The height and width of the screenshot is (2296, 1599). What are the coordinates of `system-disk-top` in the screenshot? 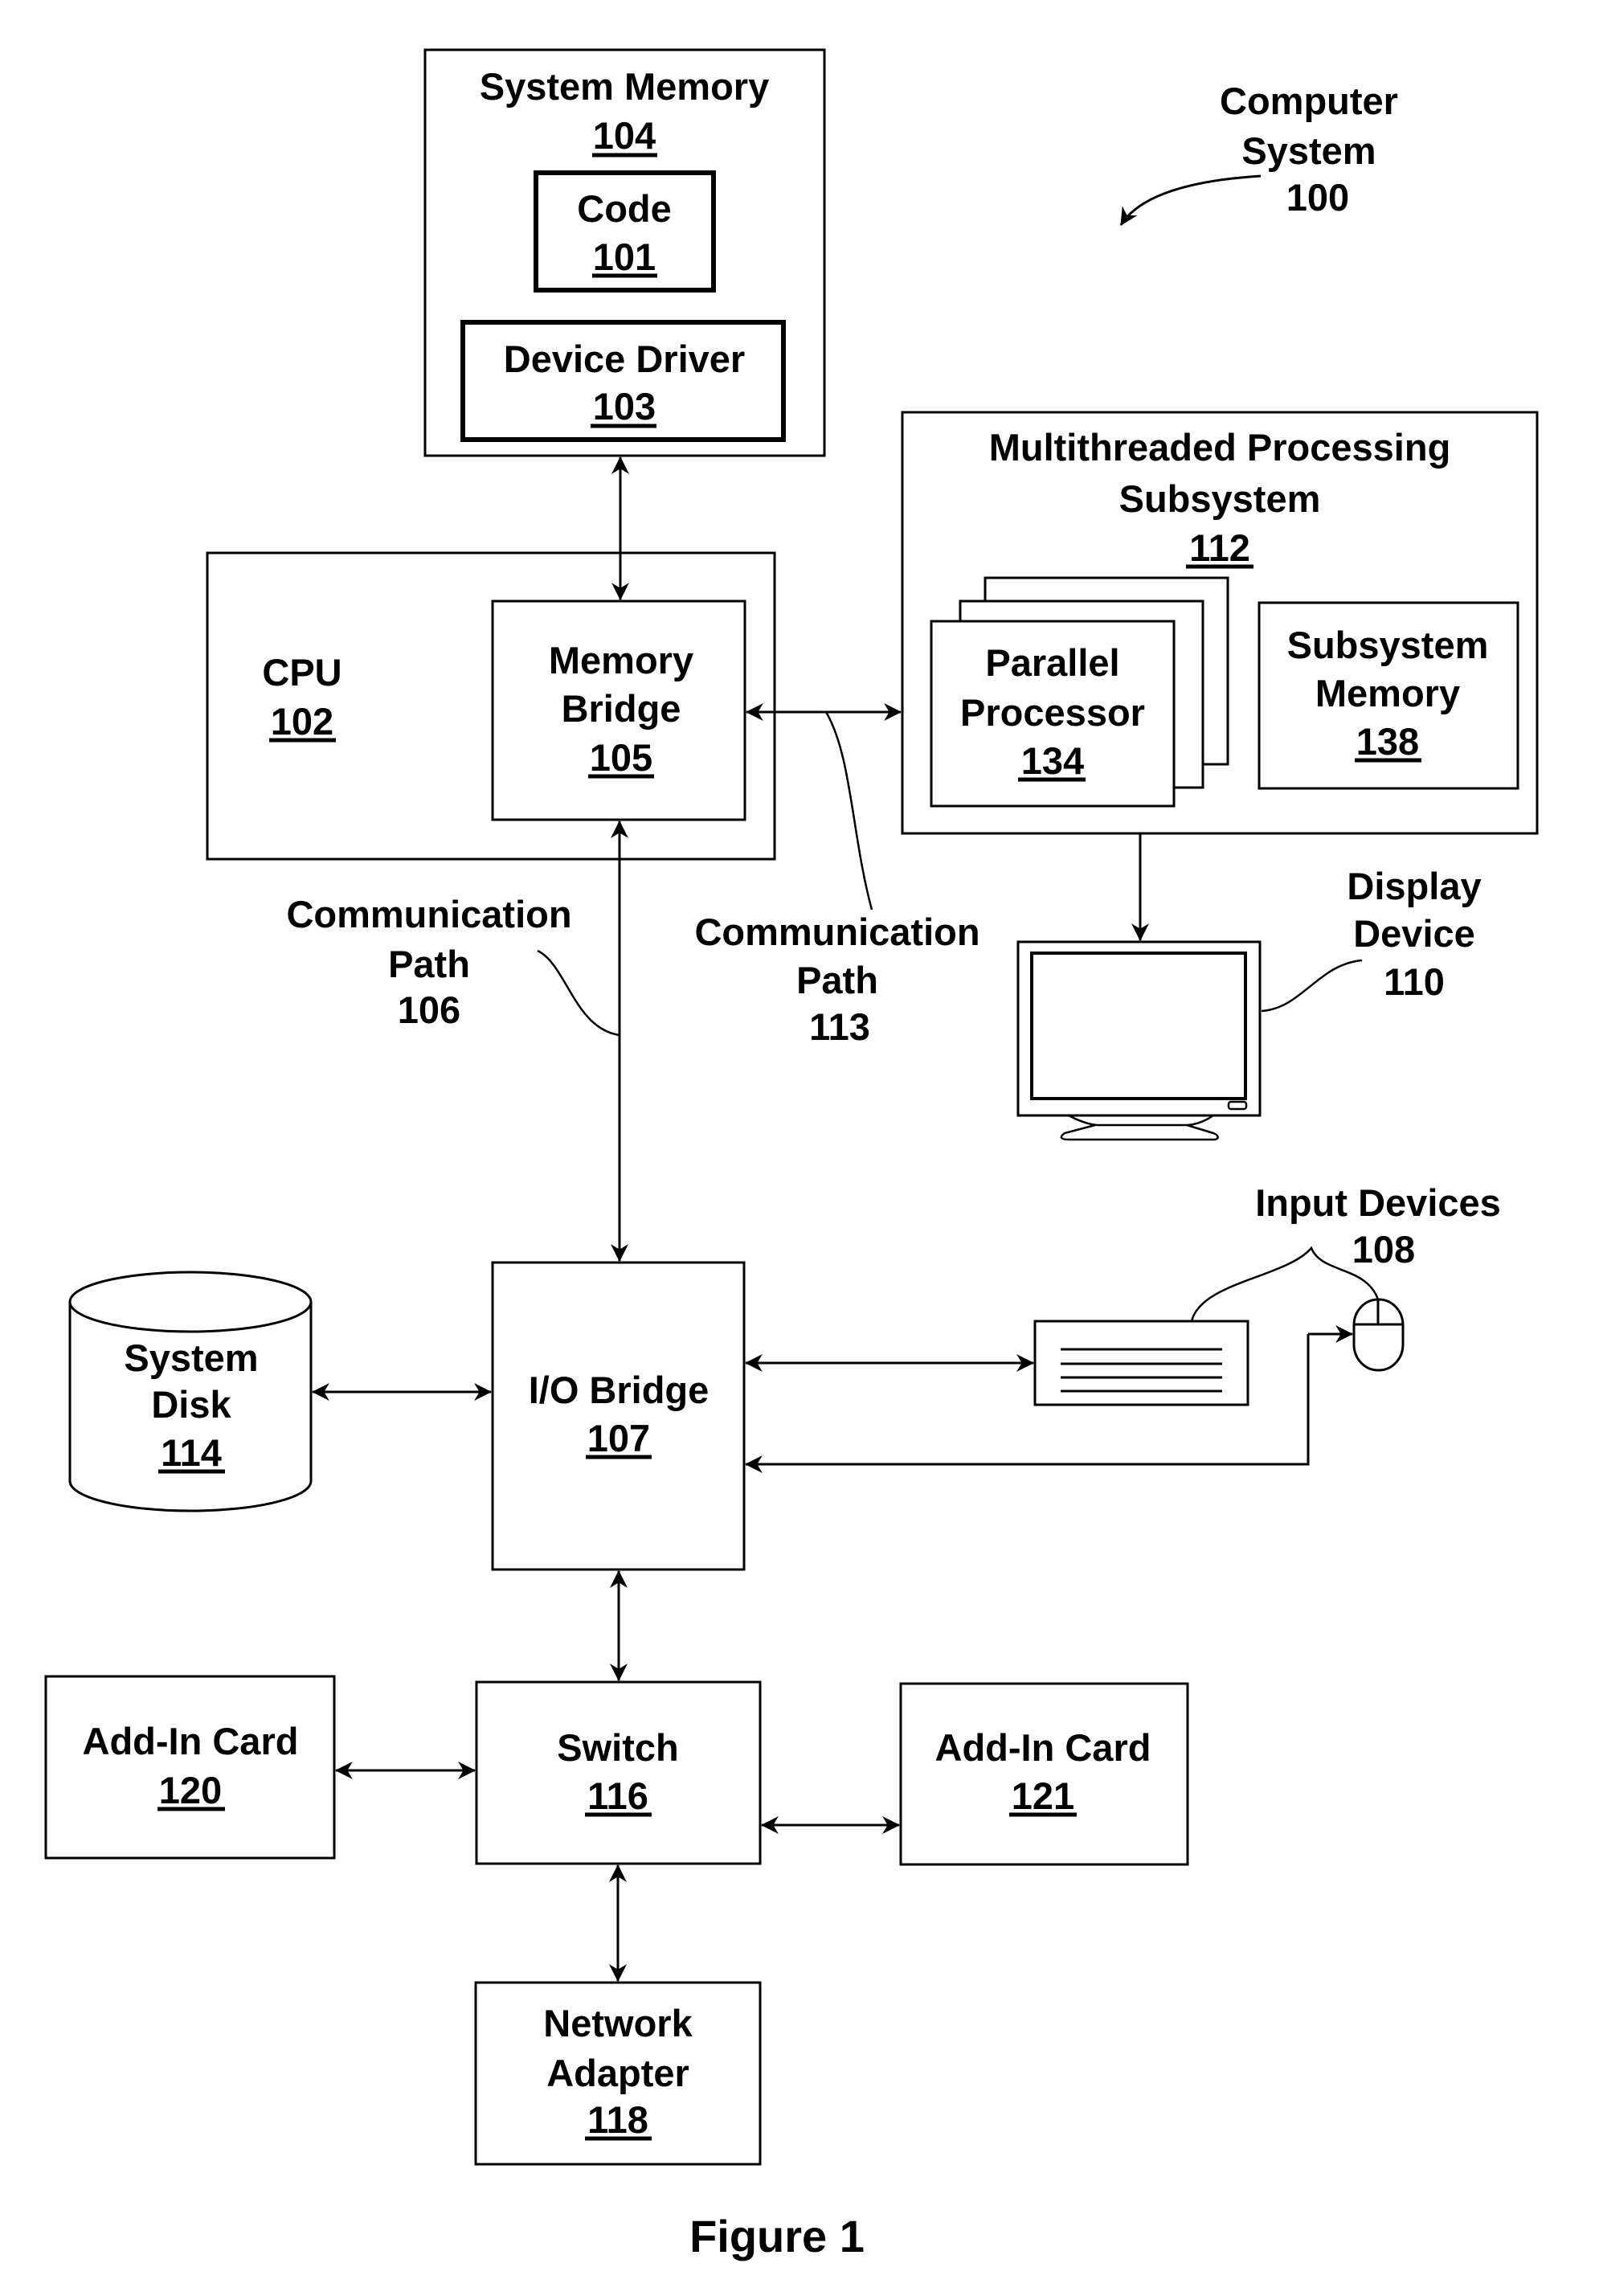 It's located at (190, 1302).